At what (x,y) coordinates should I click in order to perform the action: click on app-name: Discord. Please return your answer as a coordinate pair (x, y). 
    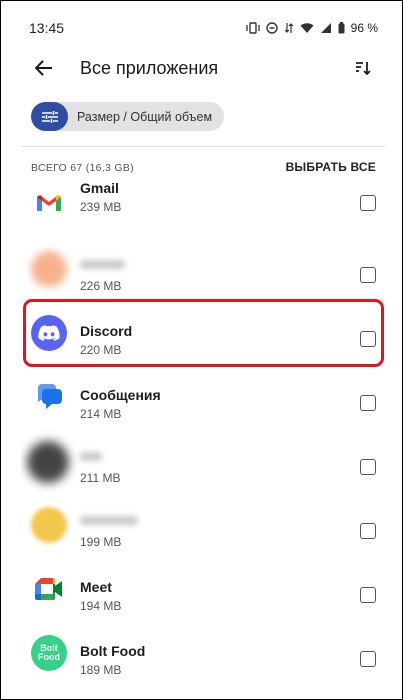
    Looking at the image, I should click on (106, 331).